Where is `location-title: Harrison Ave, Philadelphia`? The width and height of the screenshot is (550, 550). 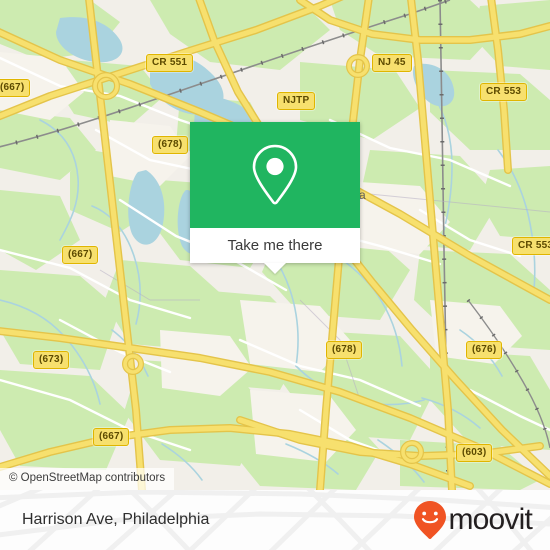 location-title: Harrison Ave, Philadelphia is located at coordinates (116, 519).